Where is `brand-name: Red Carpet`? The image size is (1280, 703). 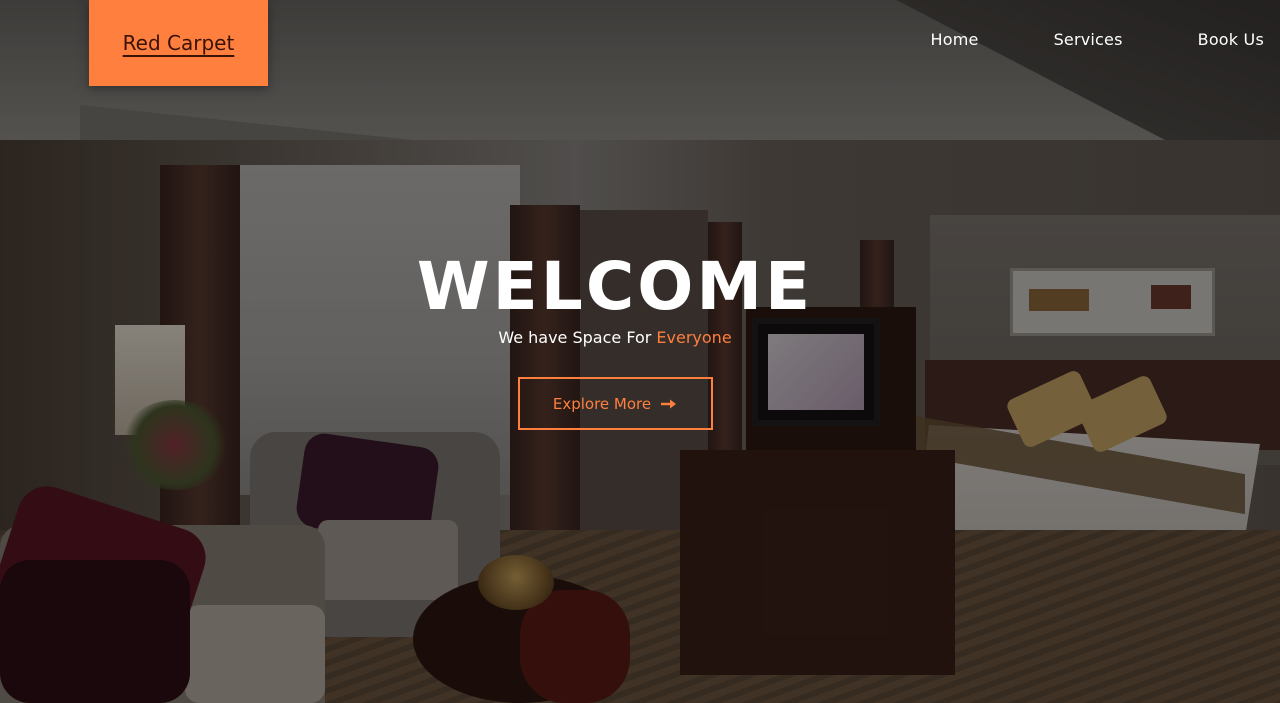 brand-name: Red Carpet is located at coordinates (178, 43).